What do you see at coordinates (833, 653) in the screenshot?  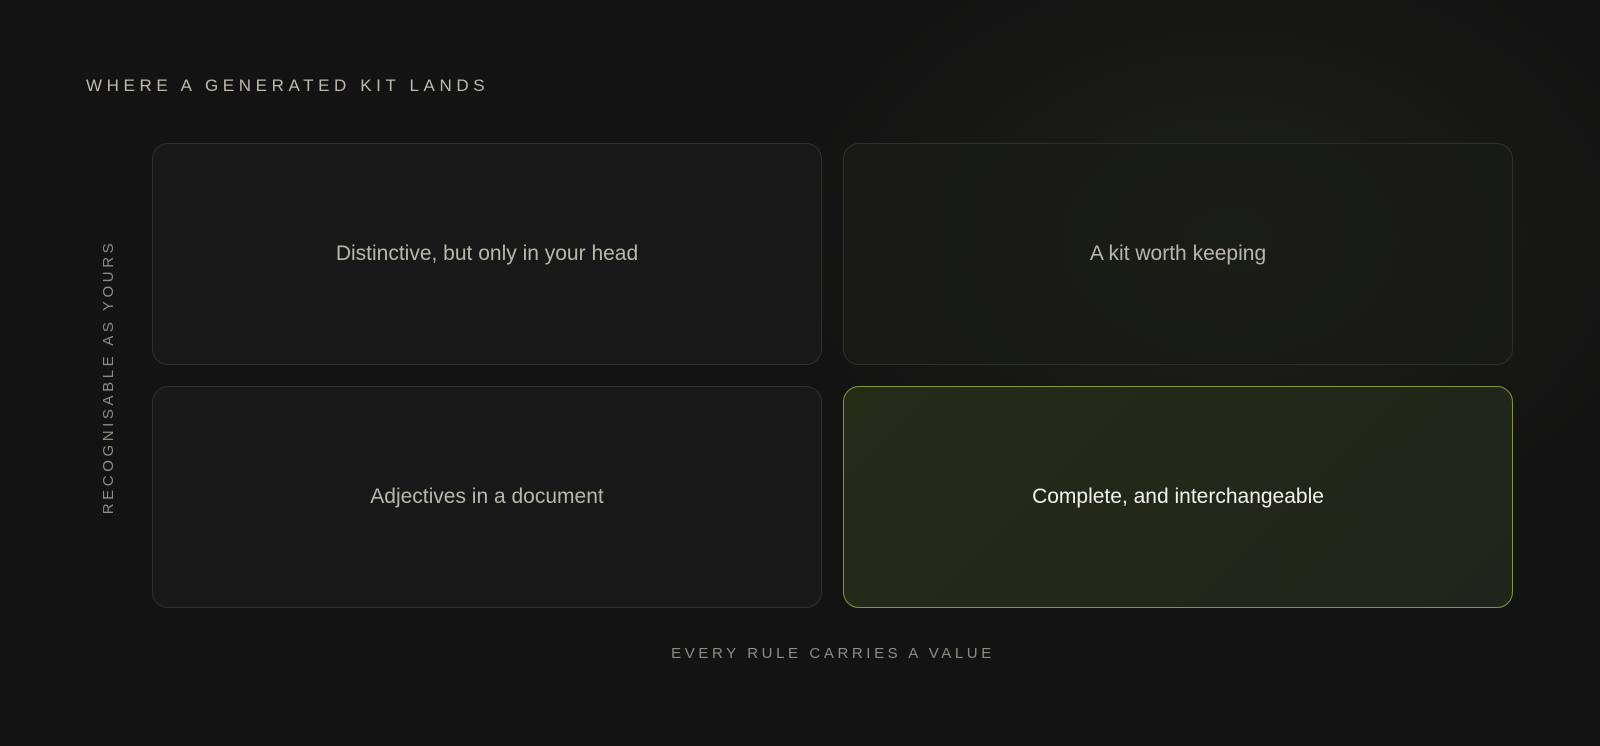 I see `x-axis-label: EVERY RULE CARRIES A VALUE` at bounding box center [833, 653].